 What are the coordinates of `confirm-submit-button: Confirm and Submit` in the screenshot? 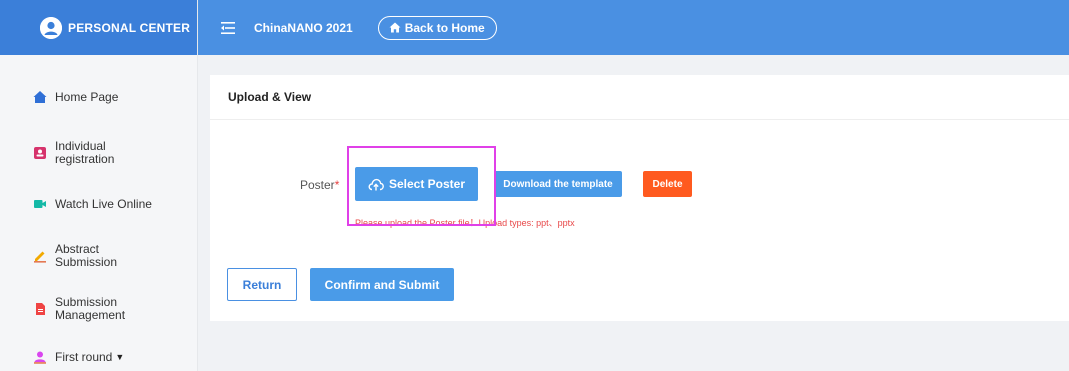 It's located at (382, 284).